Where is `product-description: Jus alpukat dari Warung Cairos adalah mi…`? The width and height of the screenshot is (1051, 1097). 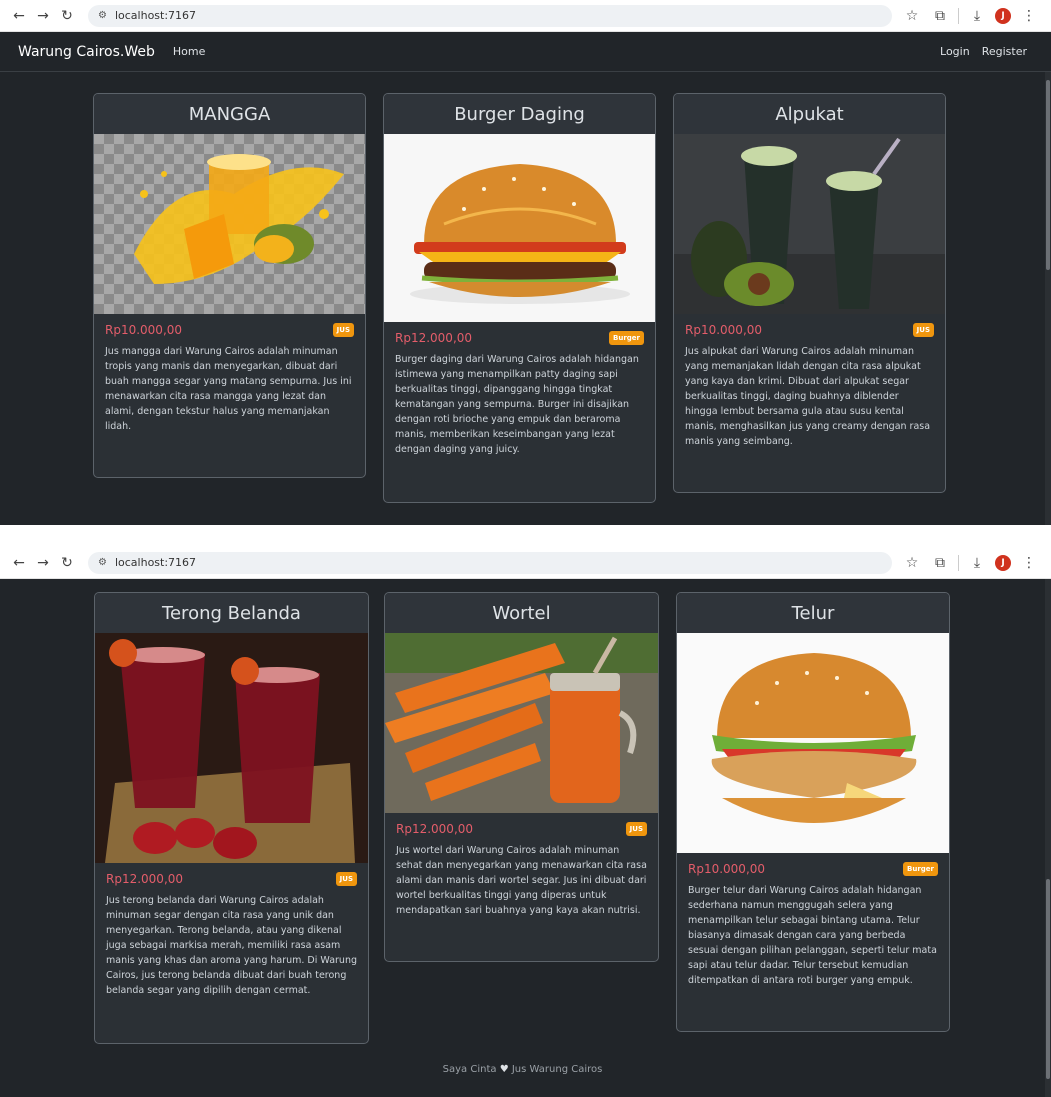
product-description: Jus alpukat dari Warung Cairos adalah mi… is located at coordinates (808, 396).